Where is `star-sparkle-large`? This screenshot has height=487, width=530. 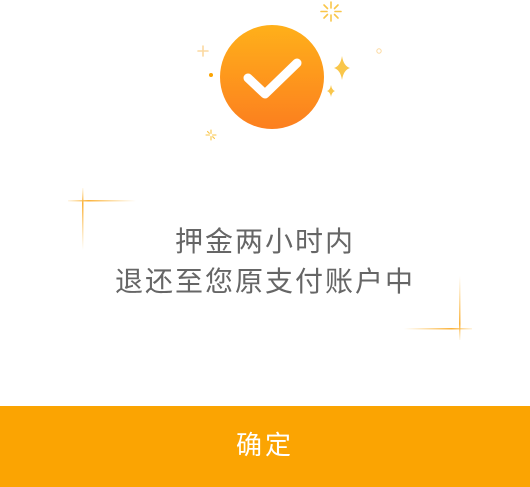
star-sparkle-large is located at coordinates (342, 68).